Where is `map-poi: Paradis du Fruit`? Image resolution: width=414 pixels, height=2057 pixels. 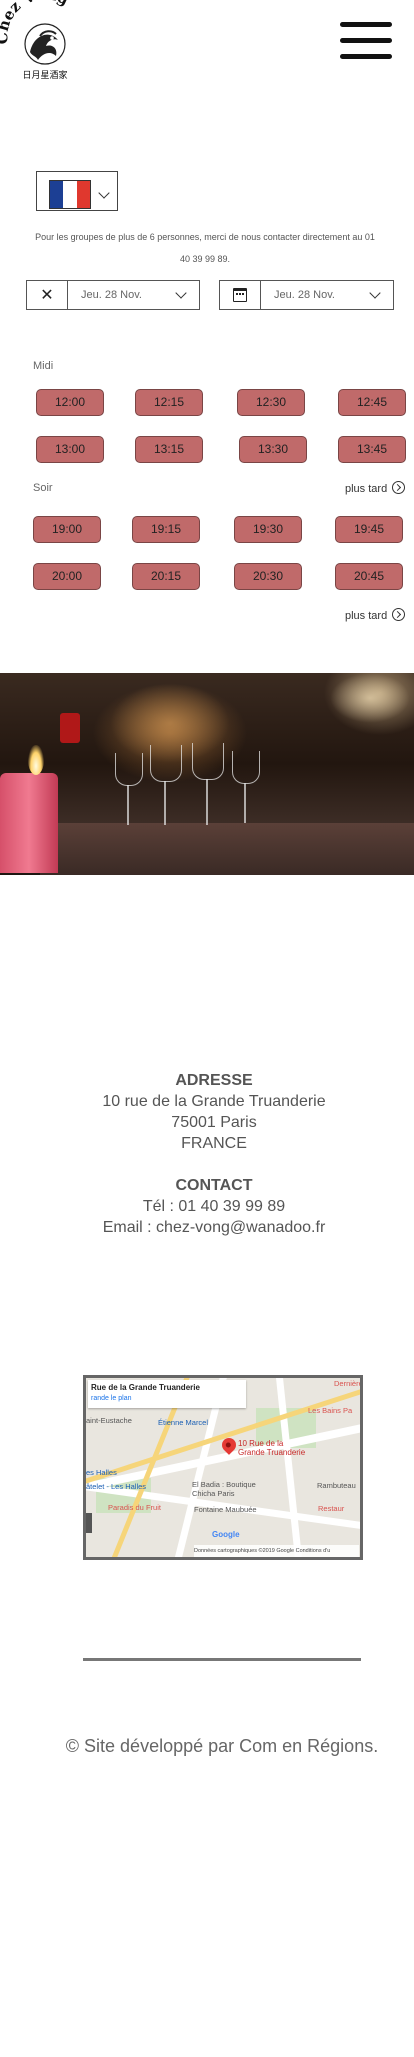 map-poi: Paradis du Fruit is located at coordinates (134, 1507).